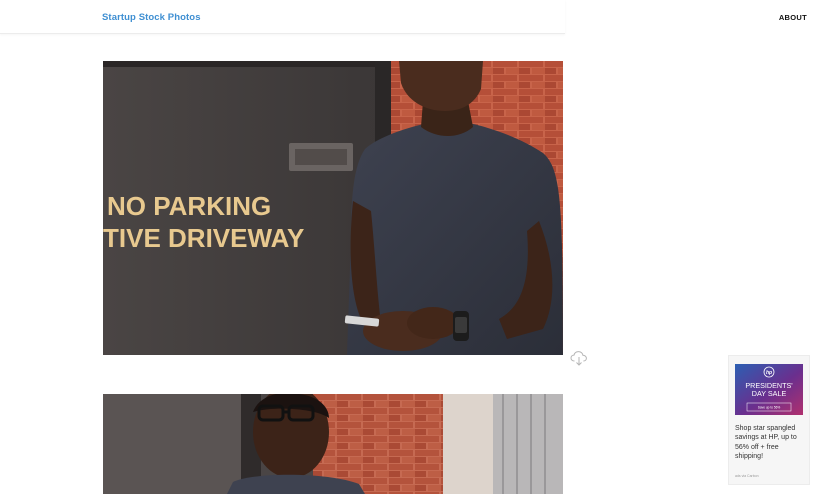 This screenshot has width=820, height=494. I want to click on photo-2-image, so click(333, 444).